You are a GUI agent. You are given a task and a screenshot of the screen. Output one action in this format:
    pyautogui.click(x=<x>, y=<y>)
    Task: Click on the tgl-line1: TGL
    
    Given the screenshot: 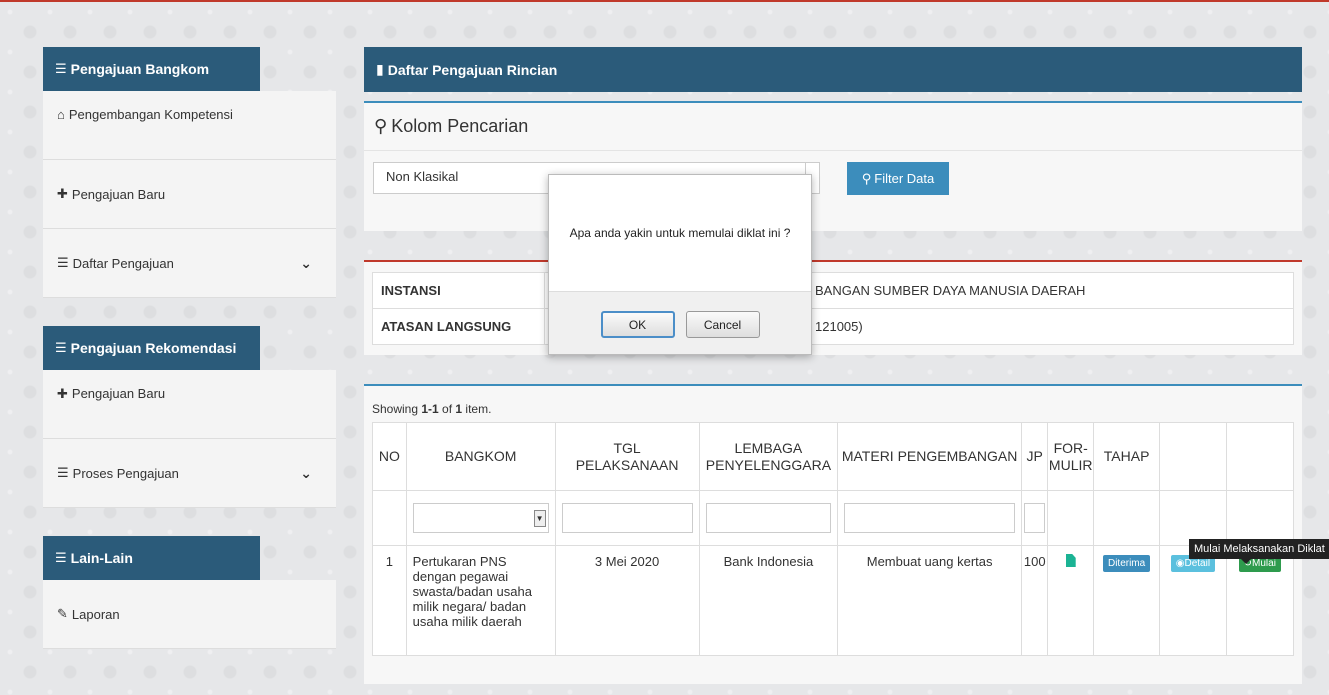 What is the action you would take?
    pyautogui.click(x=627, y=447)
    